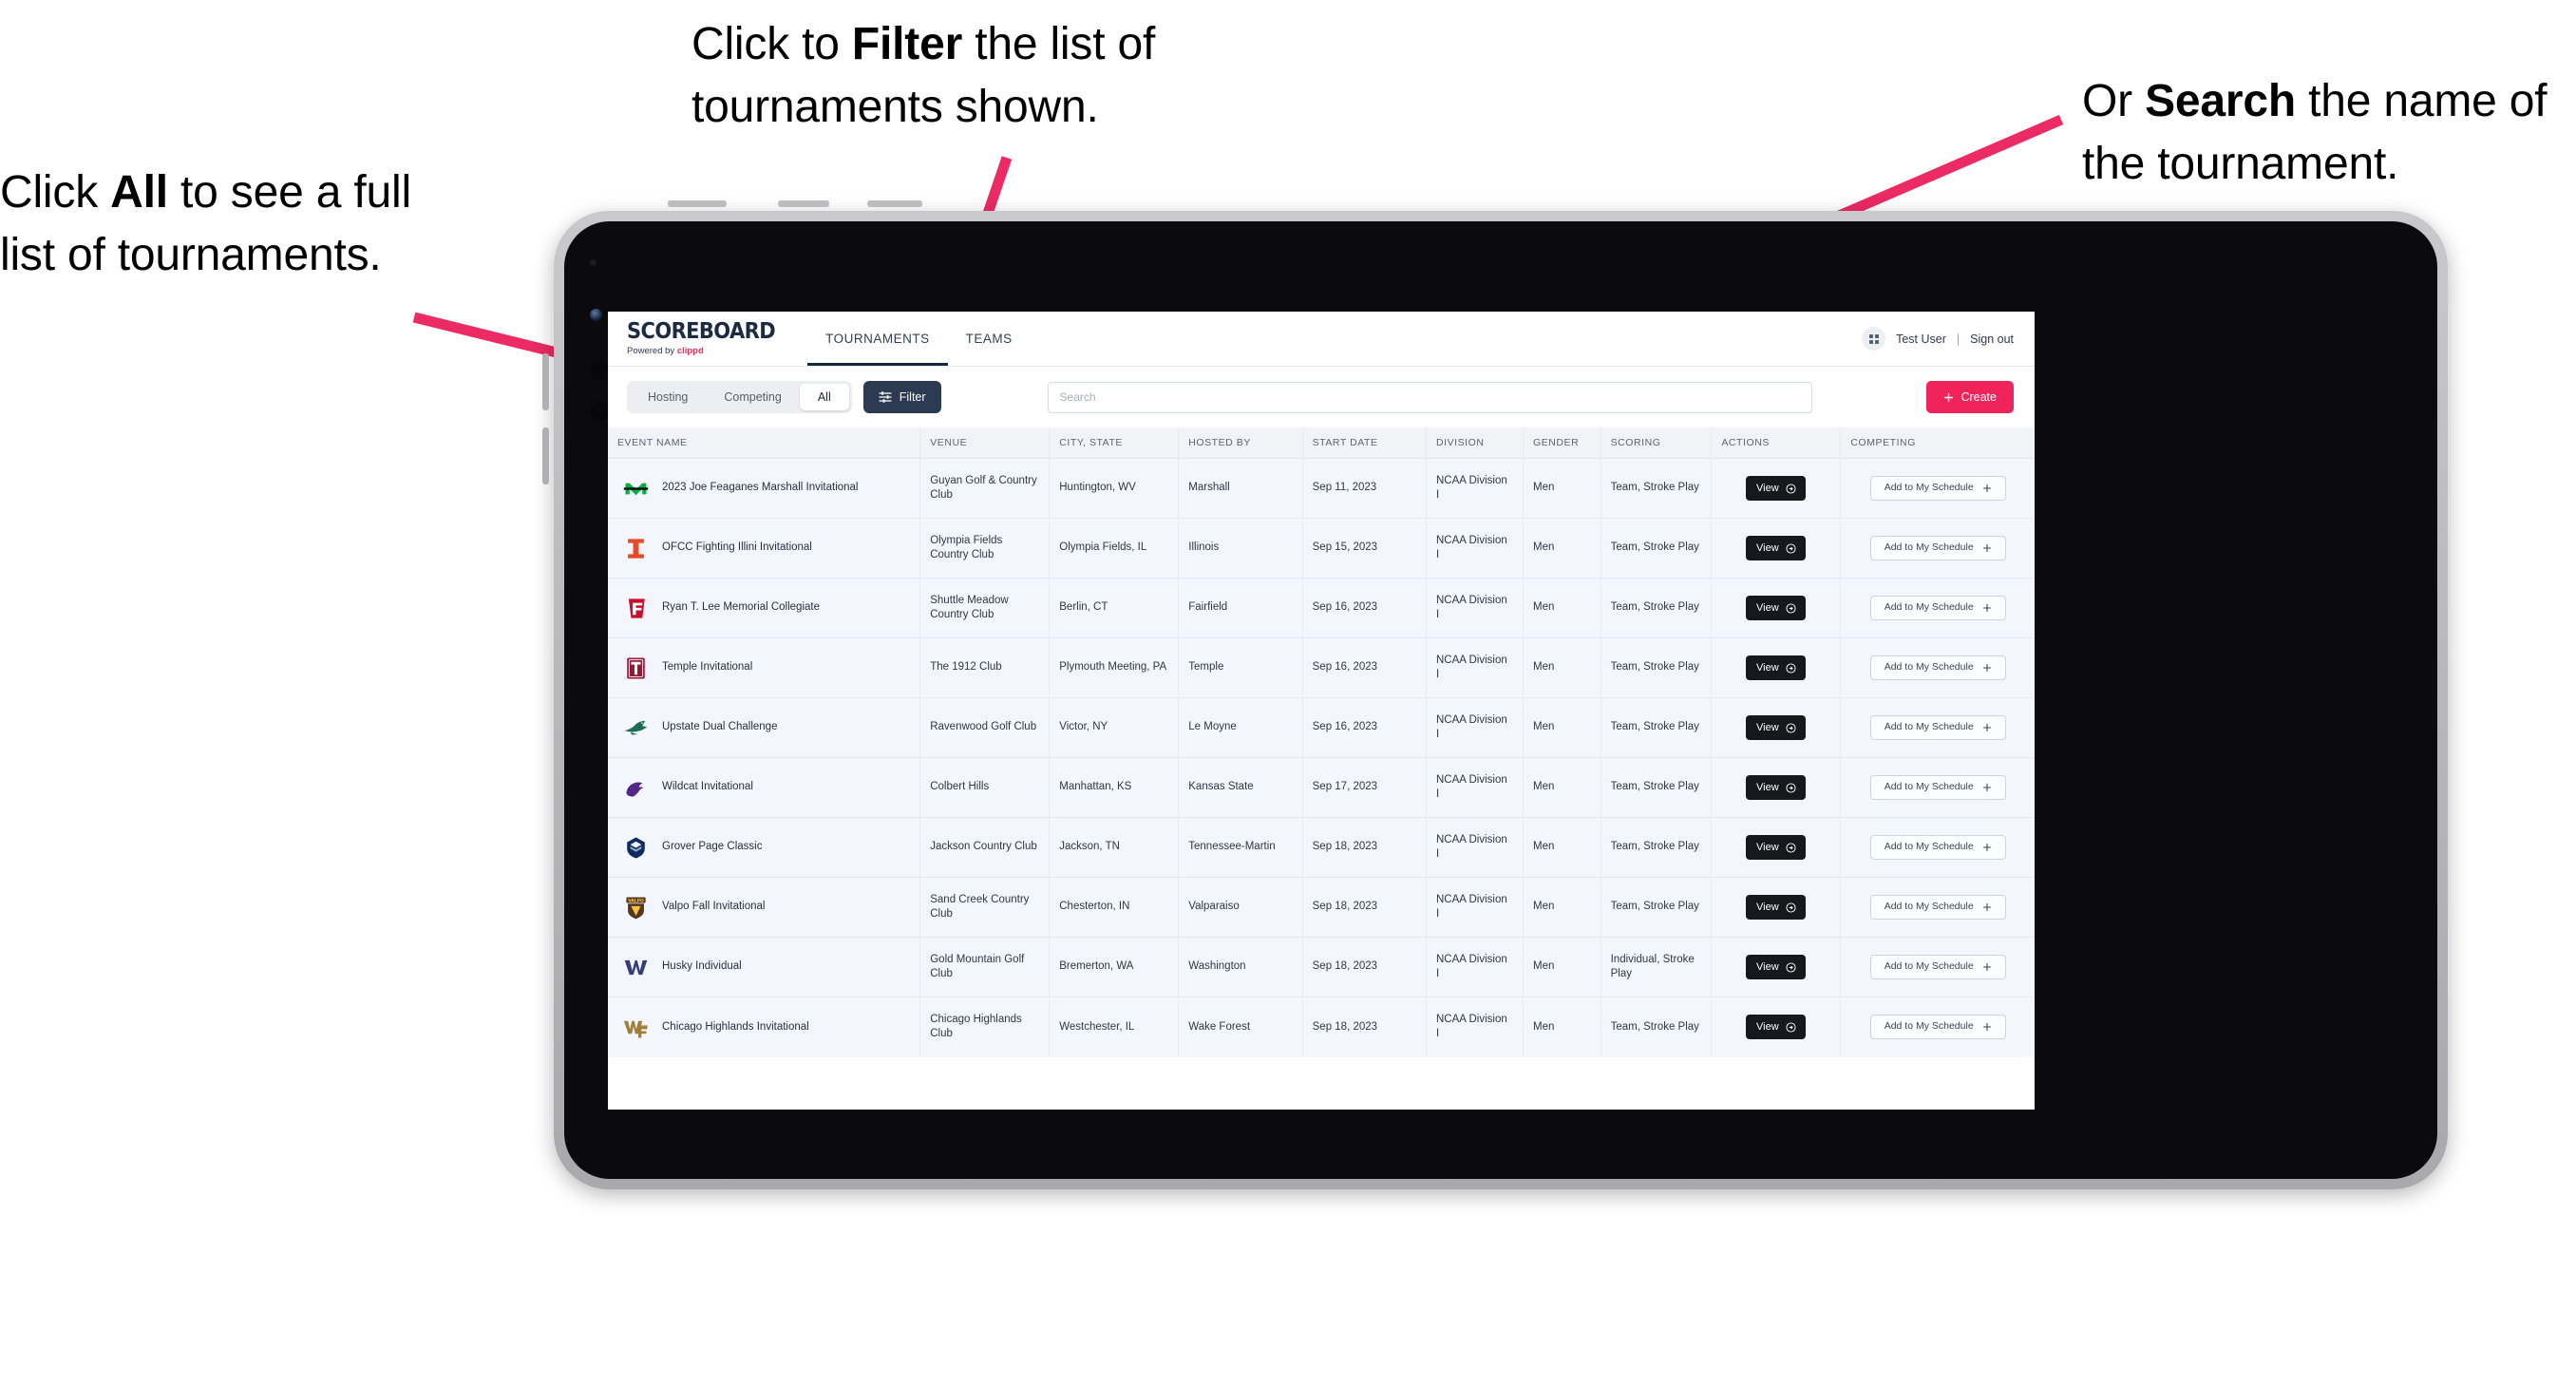 This screenshot has height=1386, width=2576. I want to click on cell-hosted-by: Tennessee-Martin, so click(1240, 847).